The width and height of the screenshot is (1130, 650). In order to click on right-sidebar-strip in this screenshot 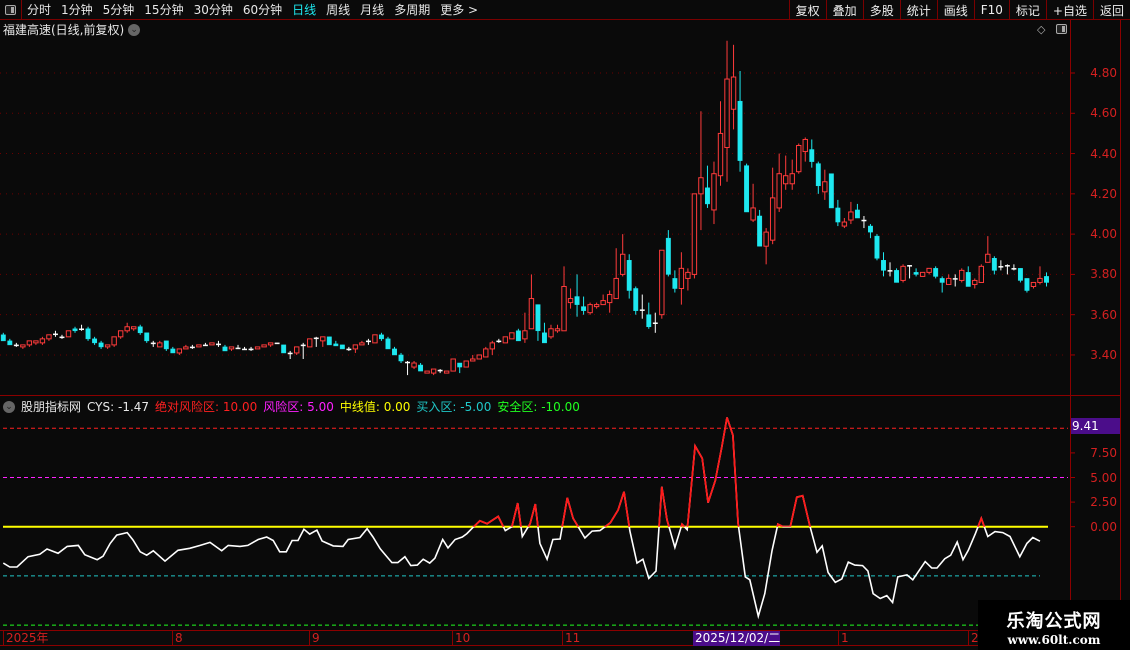, I will do `click(1125, 335)`.